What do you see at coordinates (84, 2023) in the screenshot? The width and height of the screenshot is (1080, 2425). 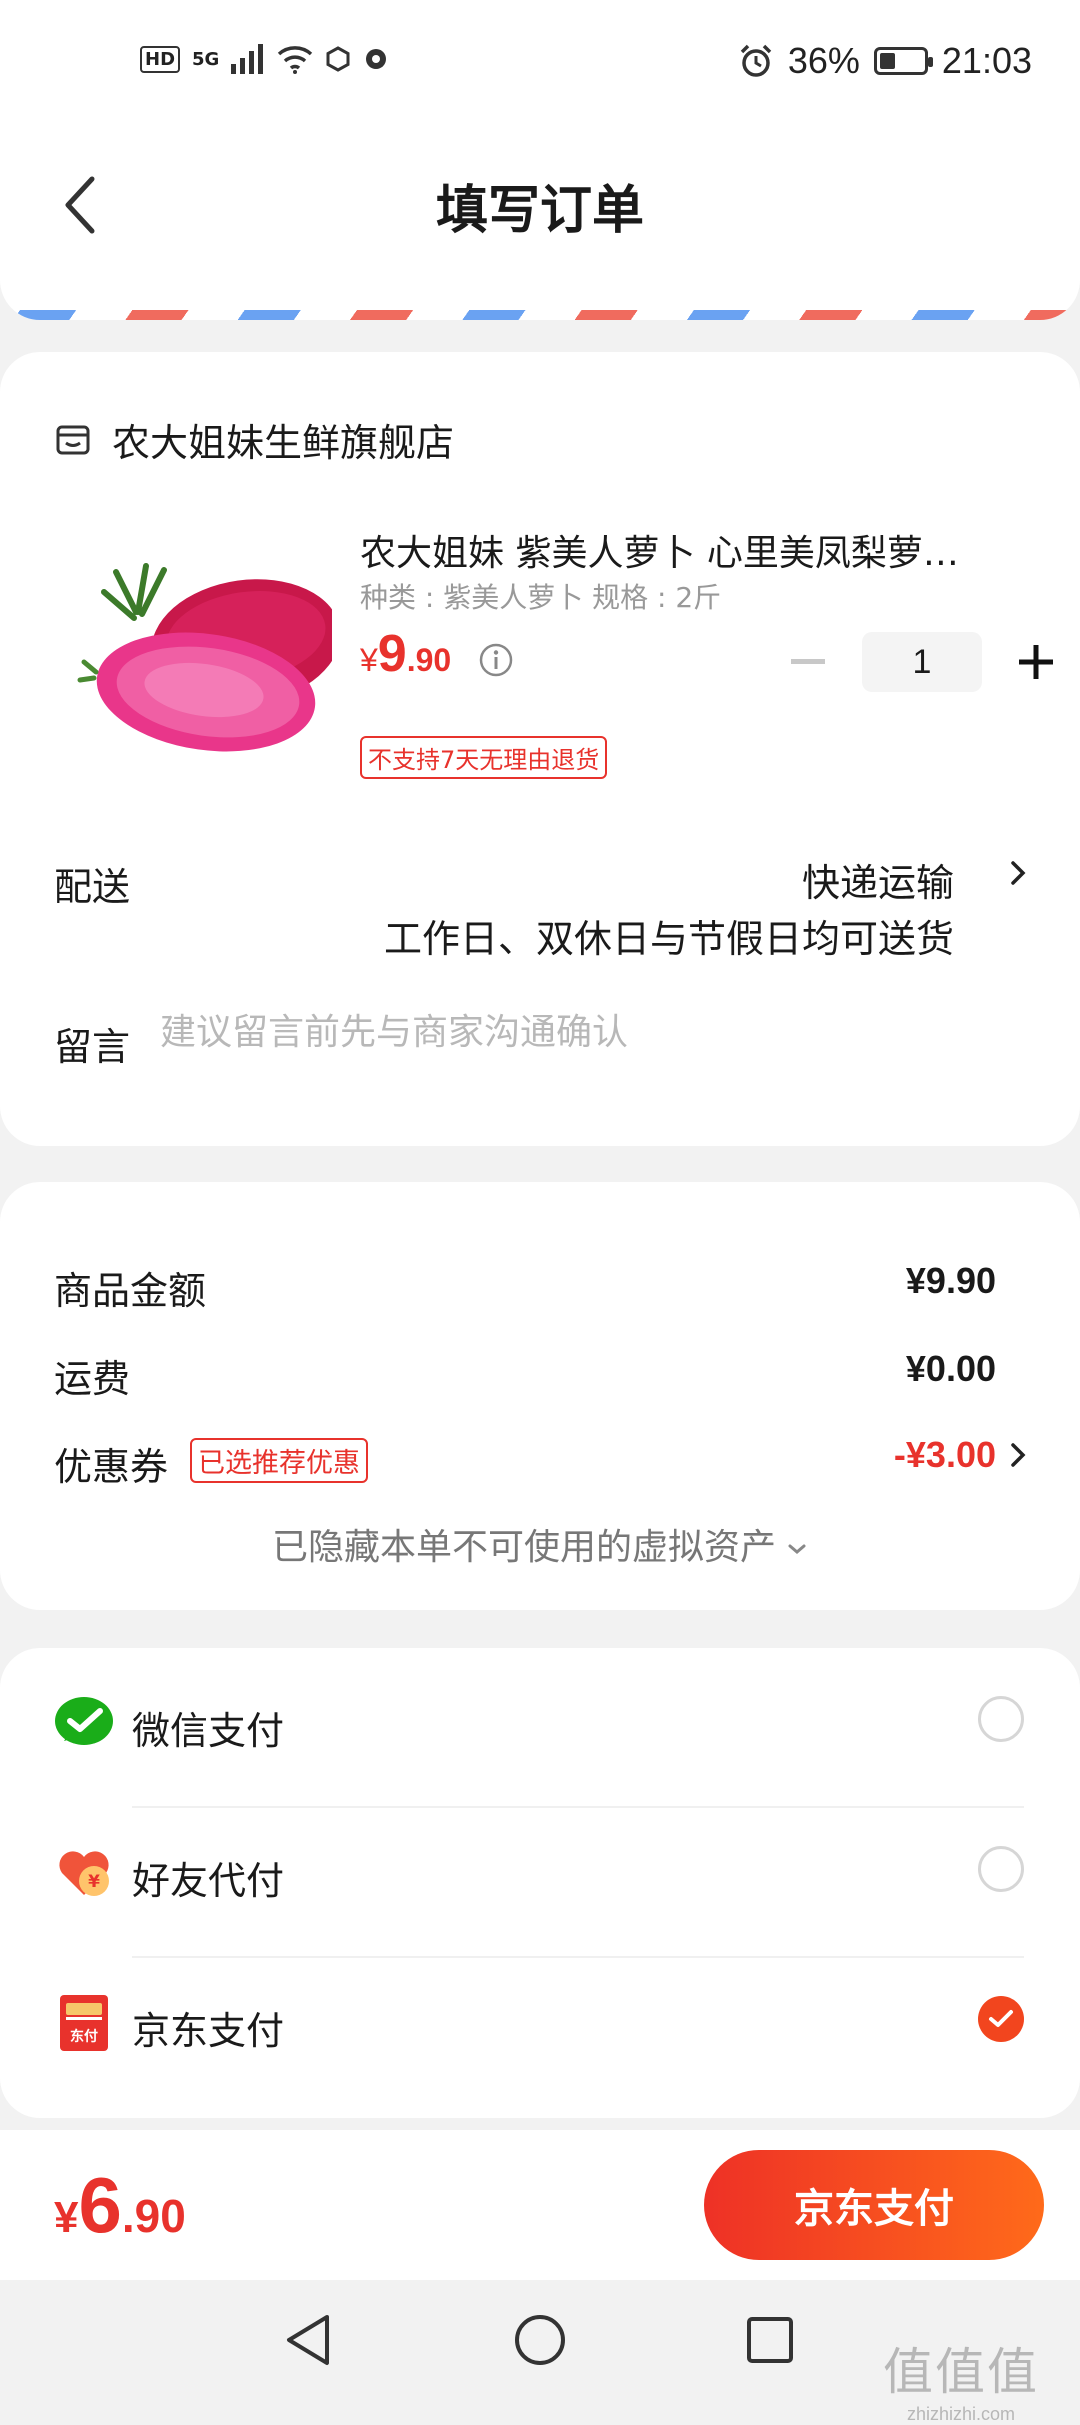 I see `jd-pay-icon: 东付` at bounding box center [84, 2023].